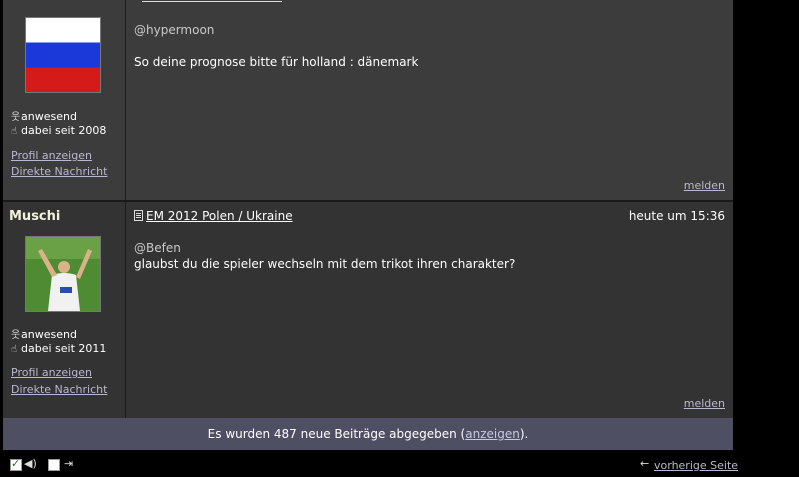  I want to click on post-timestamp: heute um 15:36, so click(676, 216).